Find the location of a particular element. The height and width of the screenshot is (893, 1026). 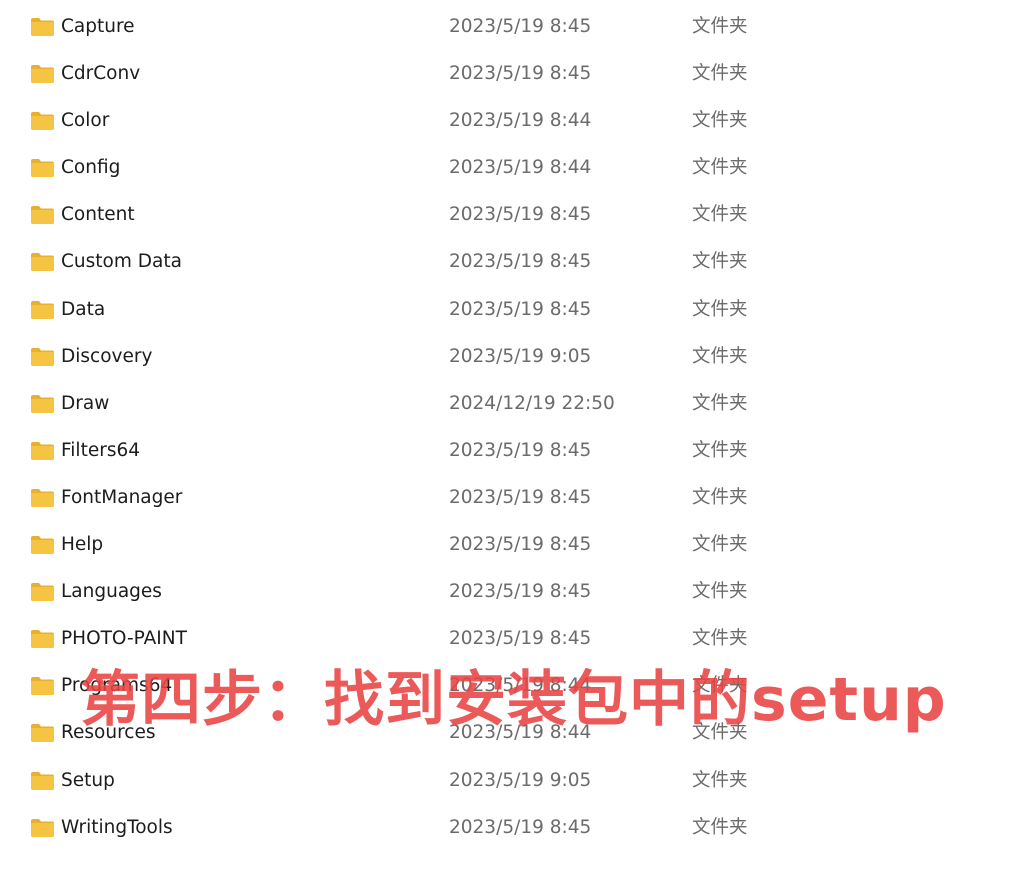

file-name: Filters64 is located at coordinates (100, 450).